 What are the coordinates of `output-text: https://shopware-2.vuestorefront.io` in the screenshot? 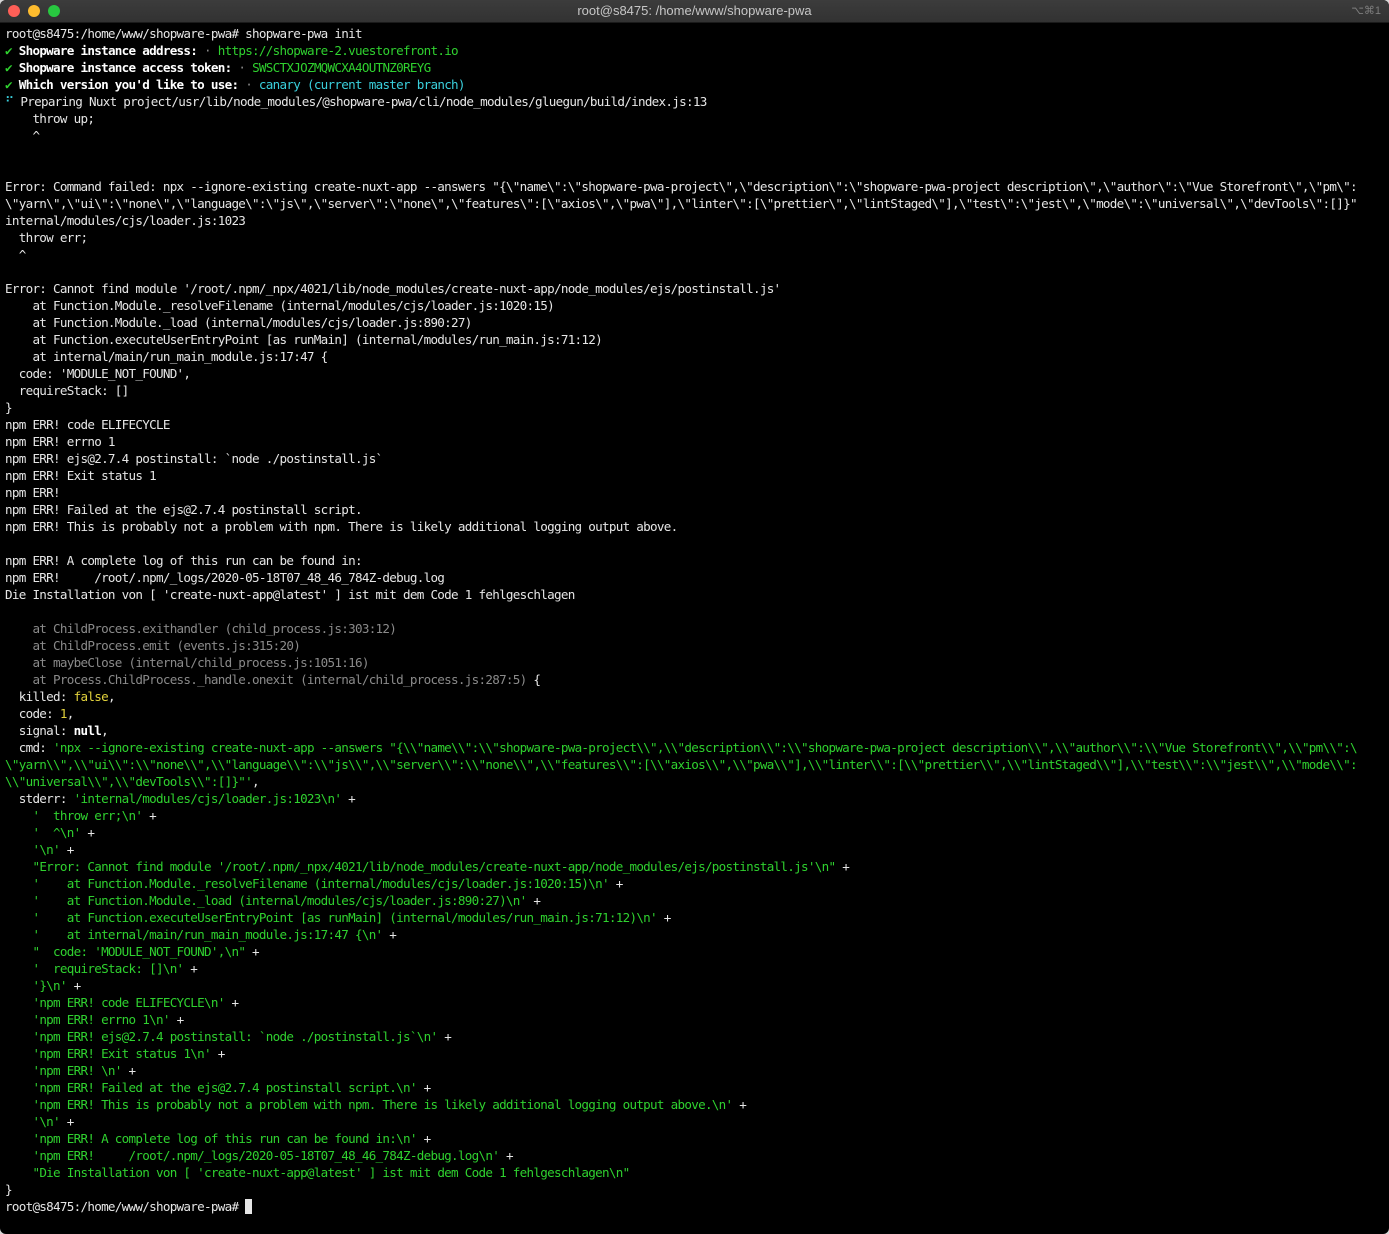 It's located at (338, 50).